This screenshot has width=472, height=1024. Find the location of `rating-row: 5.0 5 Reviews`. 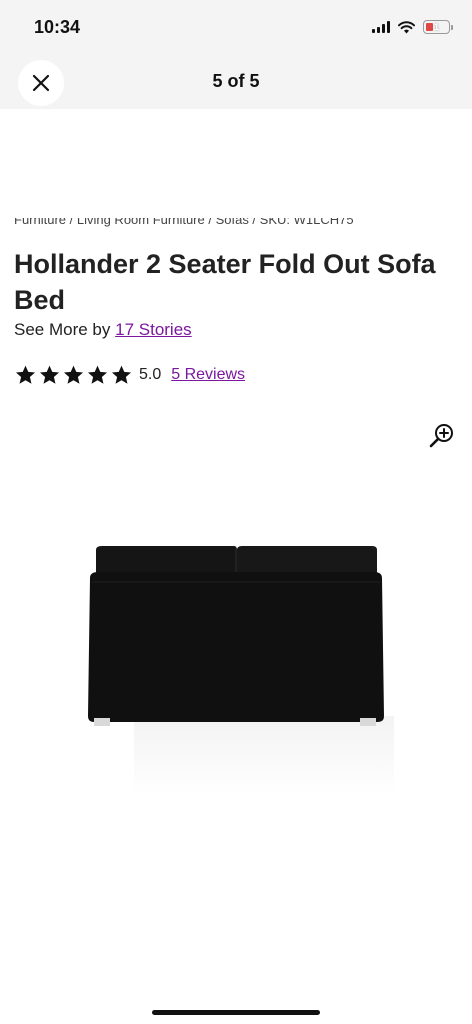

rating-row: 5.0 5 Reviews is located at coordinates (129, 375).